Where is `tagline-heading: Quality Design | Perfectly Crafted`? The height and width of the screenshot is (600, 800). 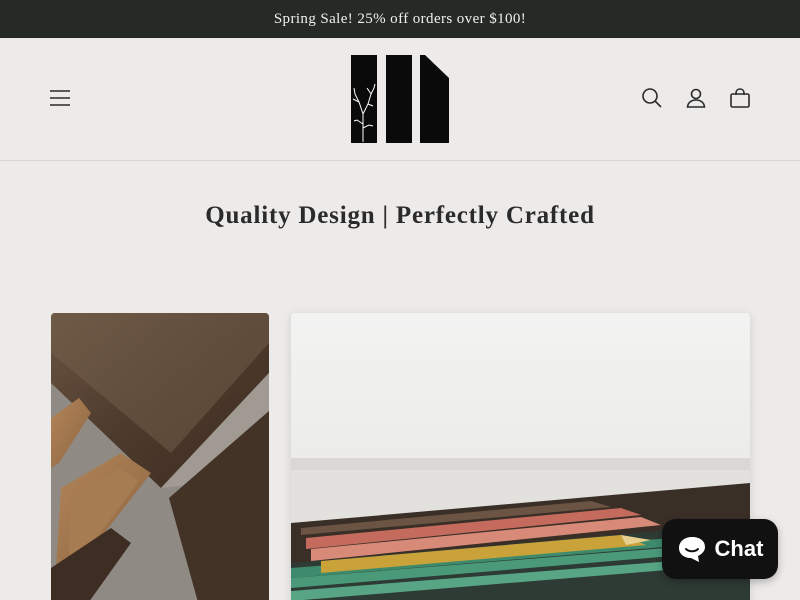
tagline-heading: Quality Design | Perfectly Crafted is located at coordinates (400, 215).